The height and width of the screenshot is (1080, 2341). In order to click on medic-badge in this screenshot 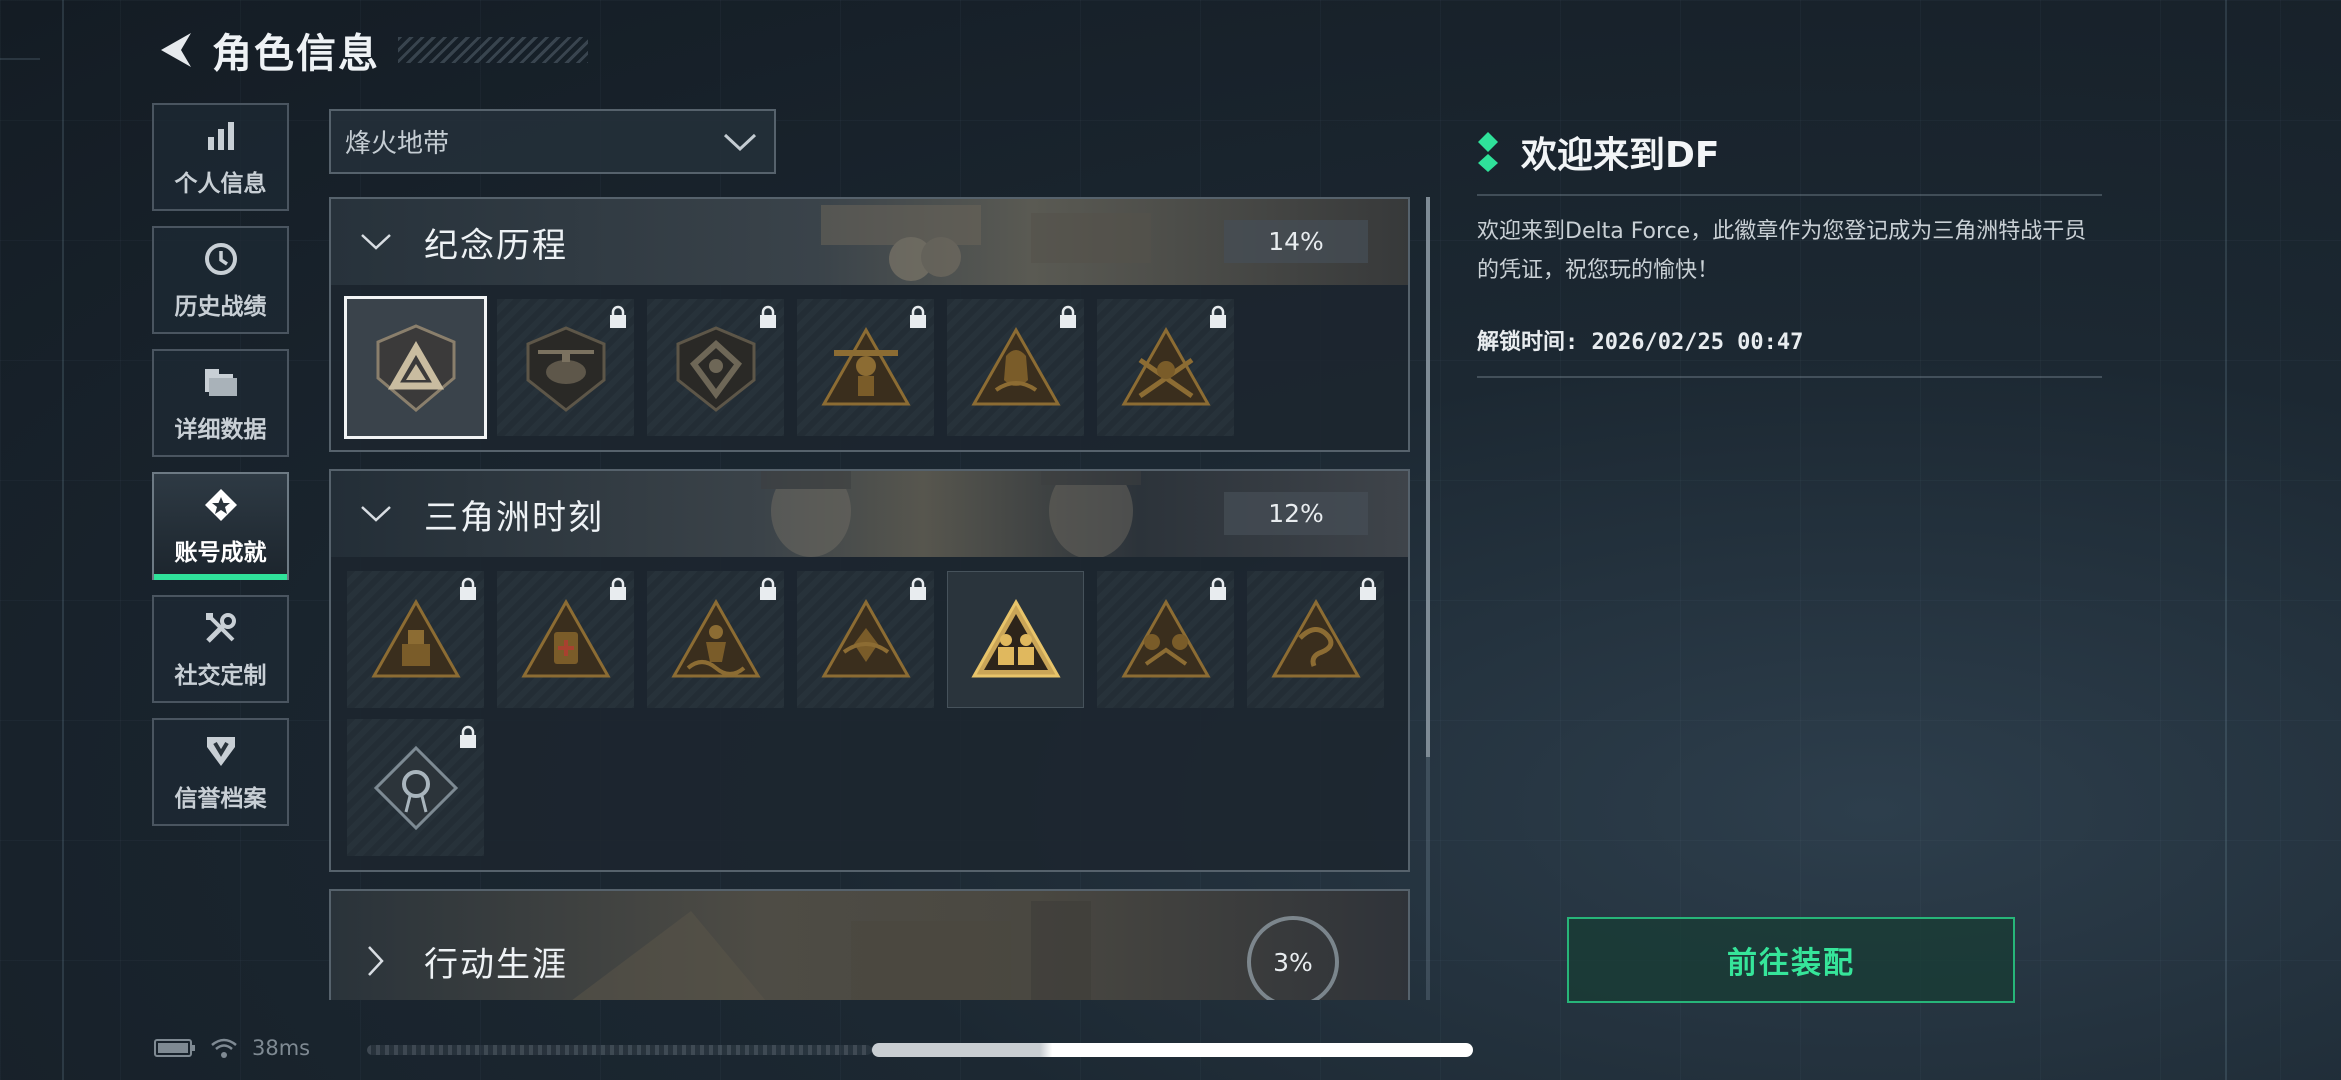, I will do `click(565, 639)`.